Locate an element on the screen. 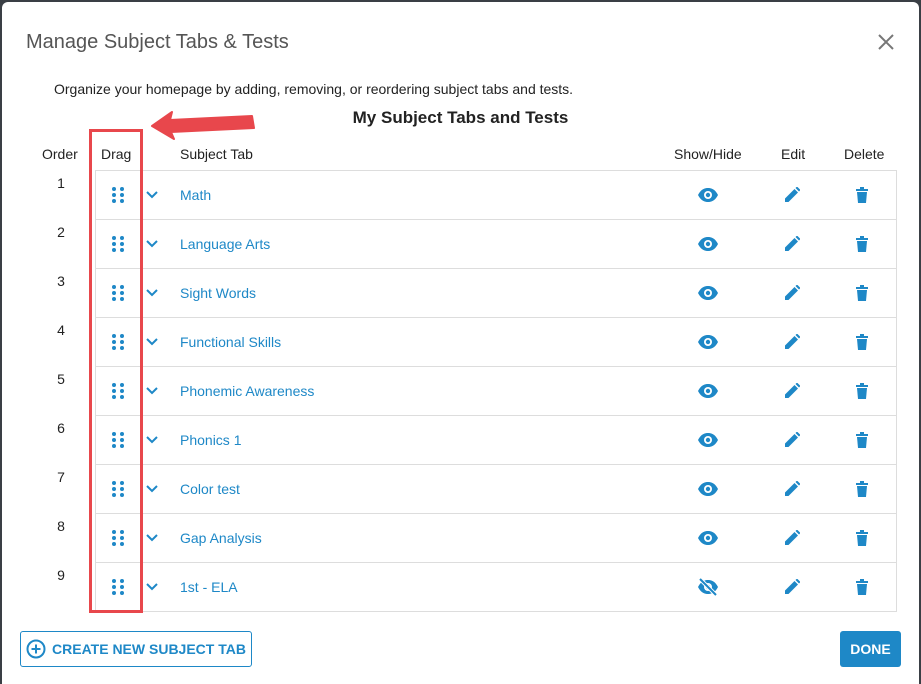 This screenshot has height=684, width=921. table-row: Language Arts is located at coordinates (496, 244).